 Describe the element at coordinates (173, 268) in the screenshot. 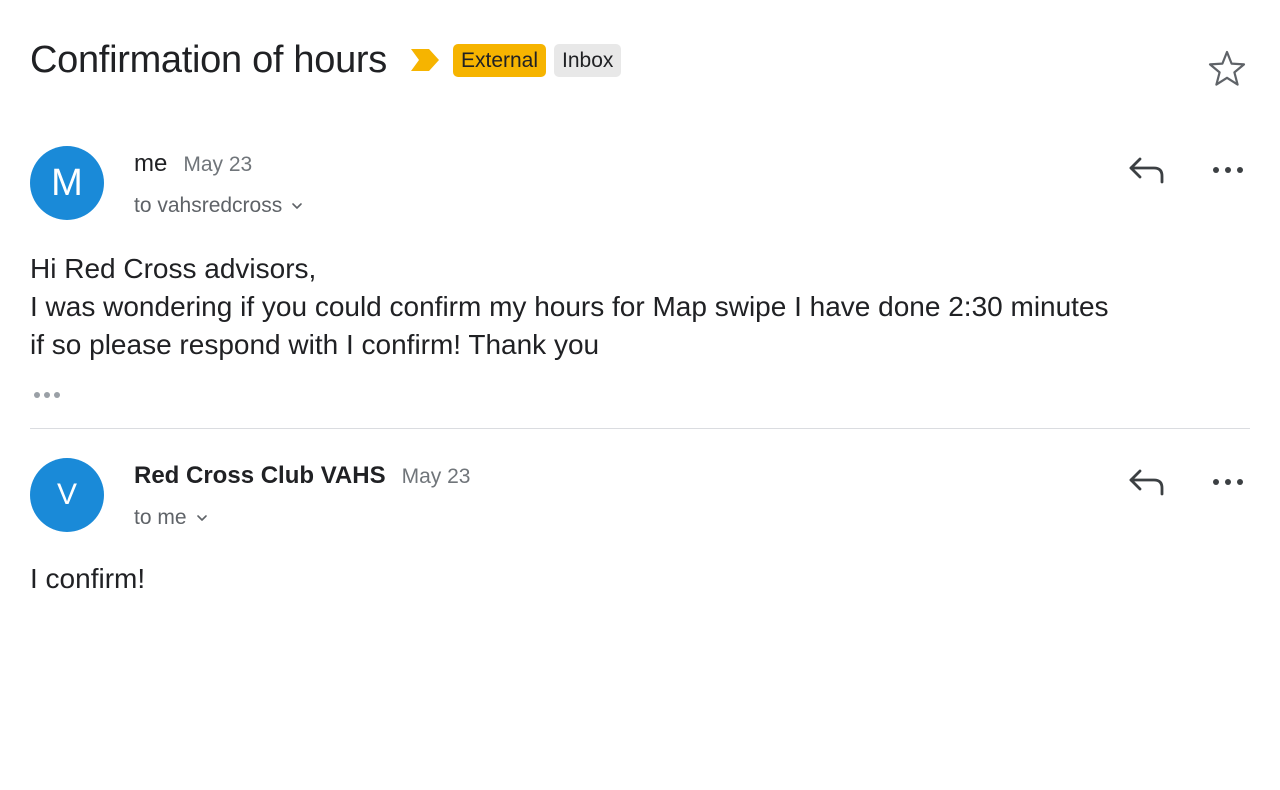

I see `body-line: Hi Red Cross advisors,` at that location.